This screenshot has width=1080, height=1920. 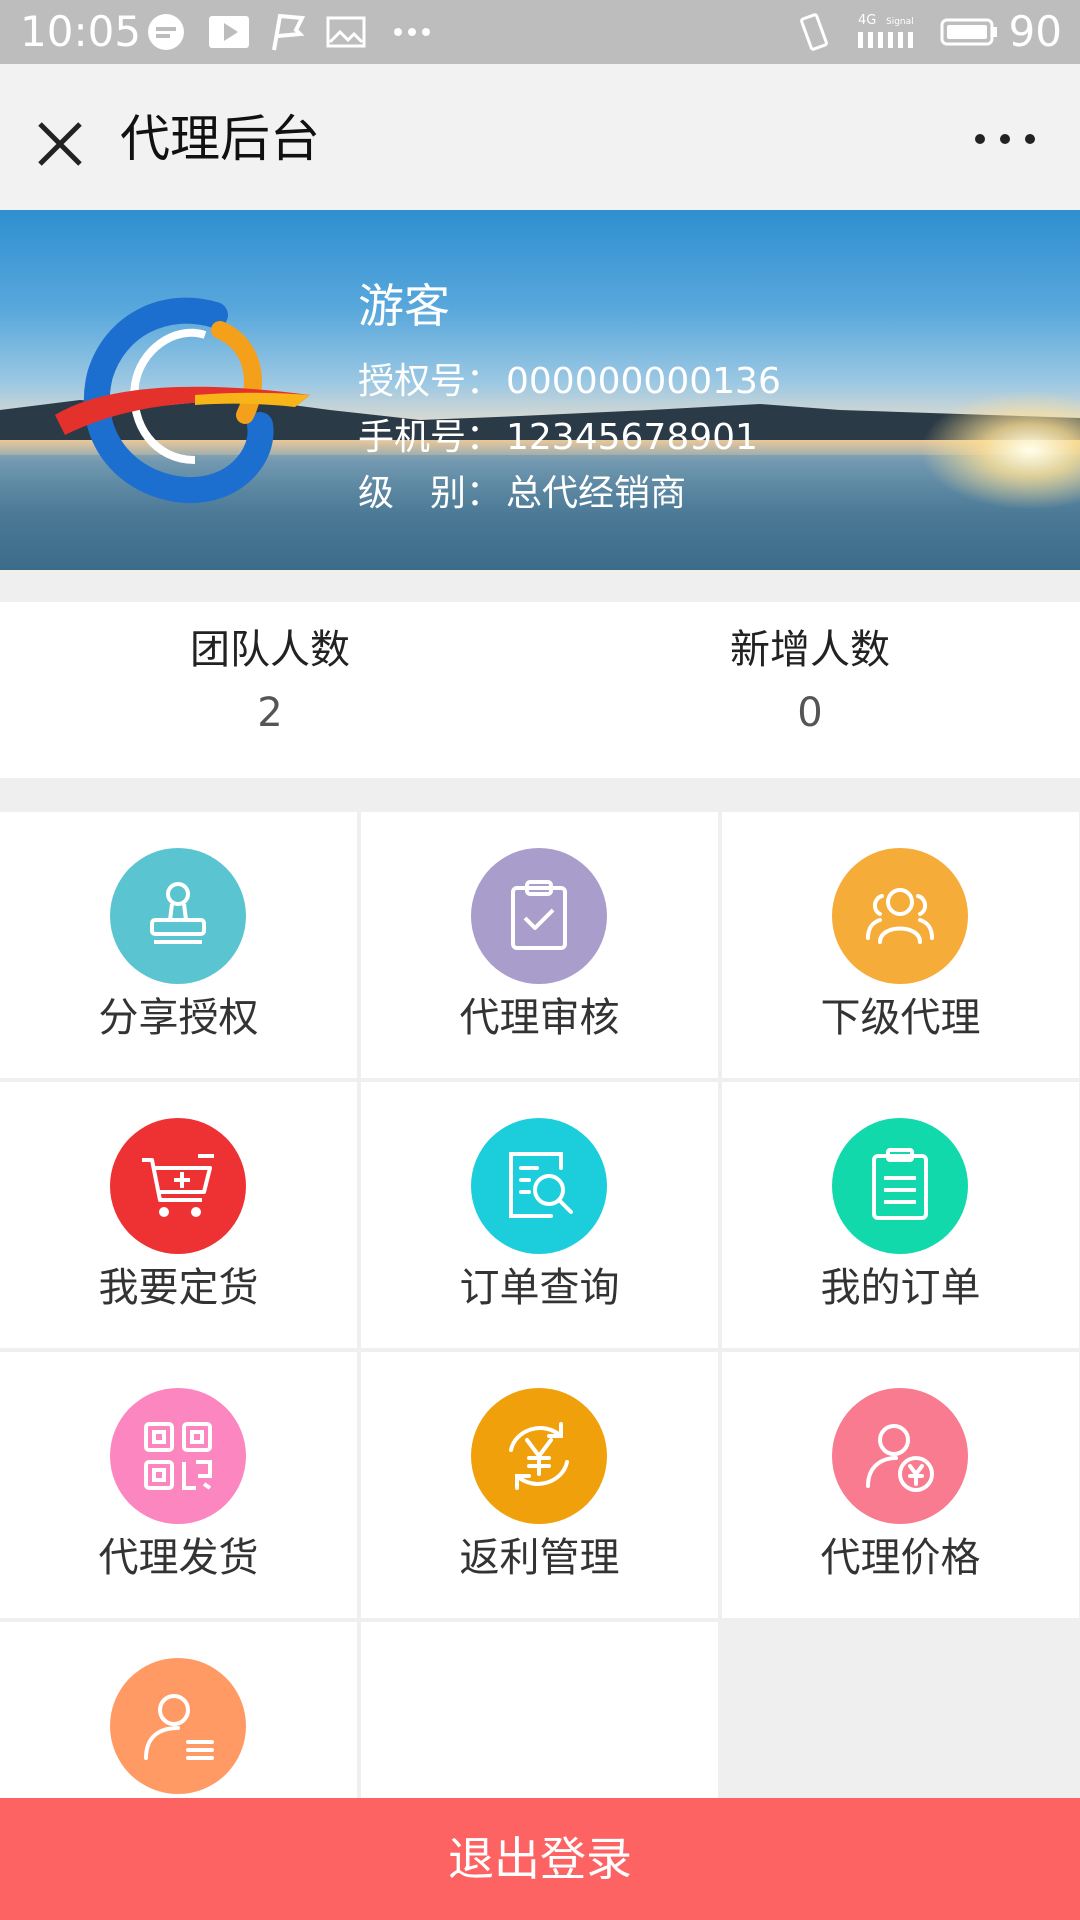 What do you see at coordinates (596, 493) in the screenshot?
I see `agent-level-value: 总代经销商` at bounding box center [596, 493].